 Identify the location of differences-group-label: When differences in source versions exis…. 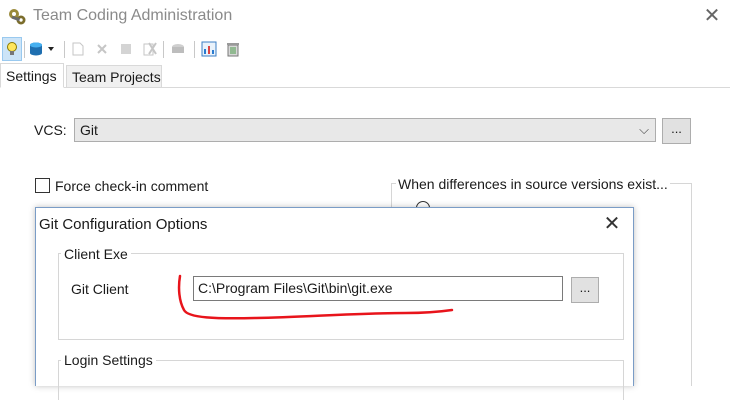
(533, 184).